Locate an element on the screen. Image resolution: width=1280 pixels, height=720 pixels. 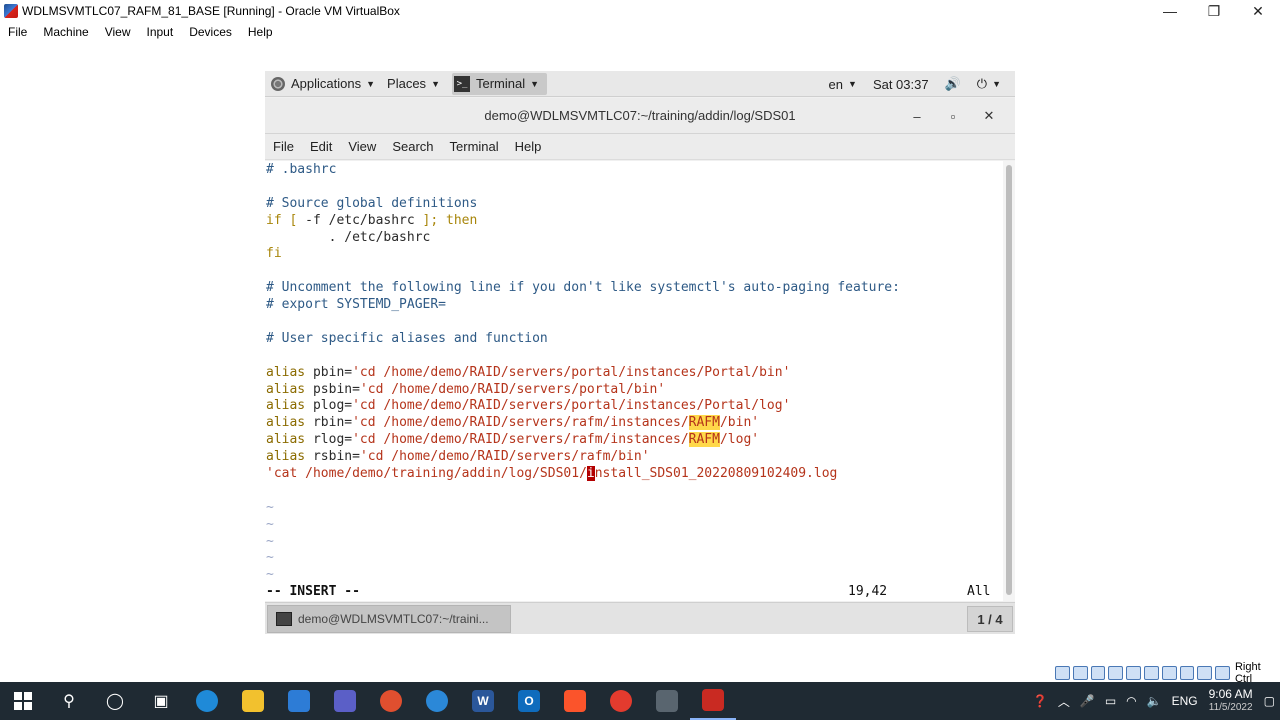
terminal-menu-search: Search is located at coordinates (412, 146).